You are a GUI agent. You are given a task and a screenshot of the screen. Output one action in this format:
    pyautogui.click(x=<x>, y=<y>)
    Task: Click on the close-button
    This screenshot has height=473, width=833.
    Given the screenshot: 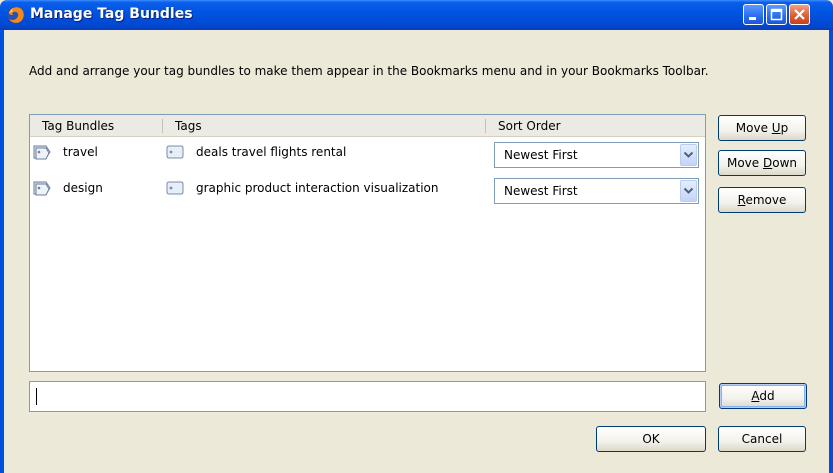 What is the action you would take?
    pyautogui.click(x=799, y=14)
    